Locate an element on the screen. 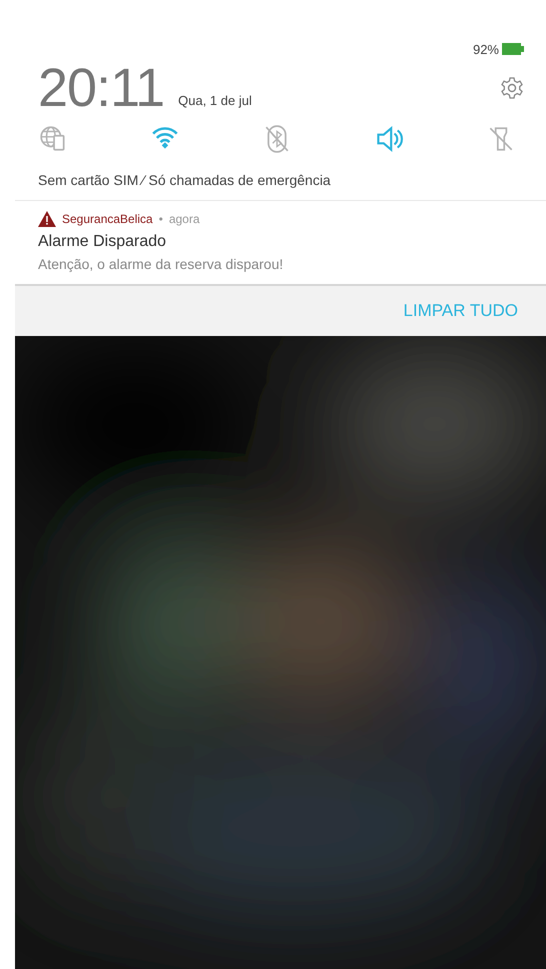  notification-title: Alarme Disparado is located at coordinates (103, 242).